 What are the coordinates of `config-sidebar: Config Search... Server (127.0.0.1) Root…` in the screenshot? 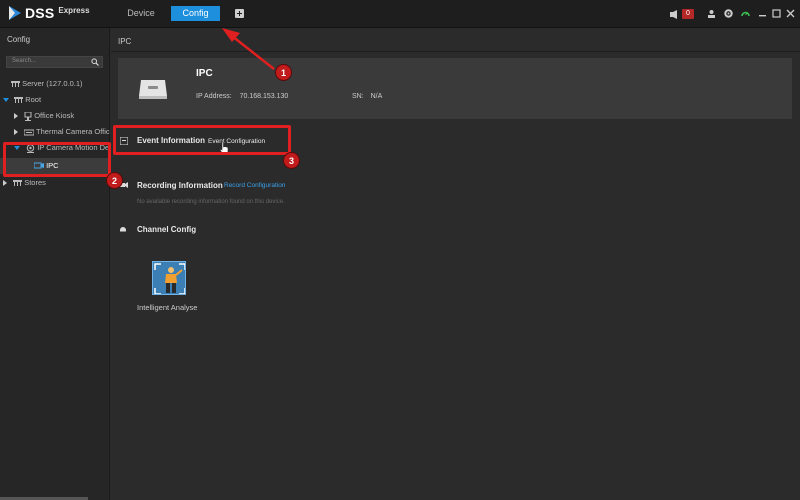 It's located at (55, 264).